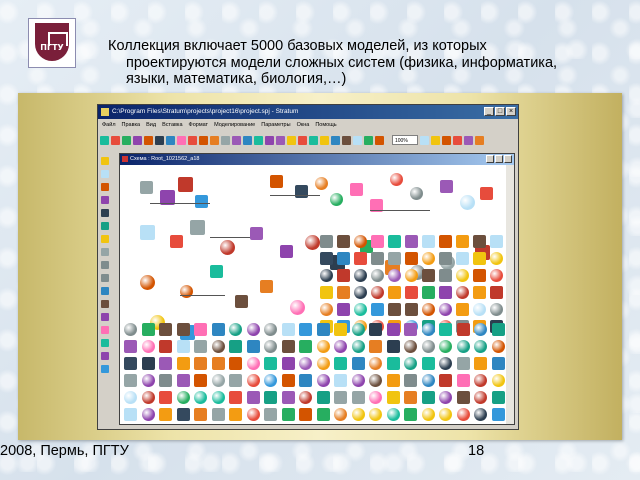  What do you see at coordinates (131, 125) in the screenshot?
I see `menu-edit: Правка` at bounding box center [131, 125].